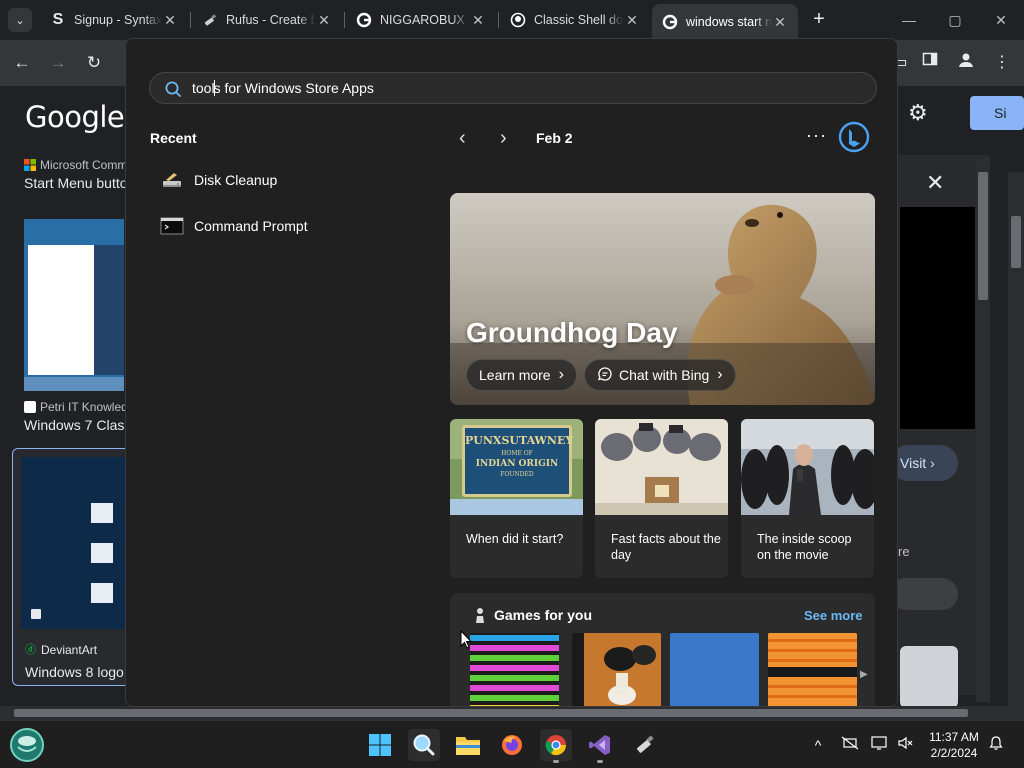  Describe the element at coordinates (521, 375) in the screenshot. I see `learn-more-button: Learn more ›` at that location.